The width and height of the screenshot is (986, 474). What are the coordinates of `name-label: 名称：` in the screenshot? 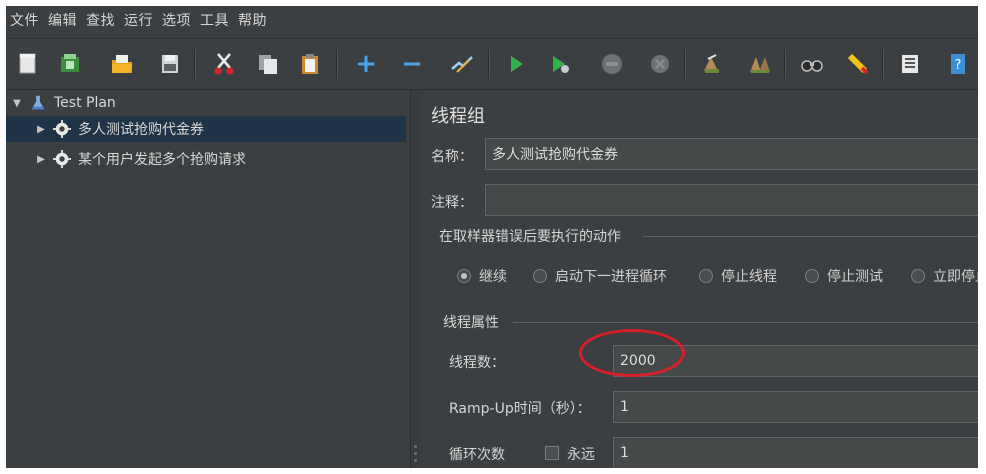 It's located at (452, 157).